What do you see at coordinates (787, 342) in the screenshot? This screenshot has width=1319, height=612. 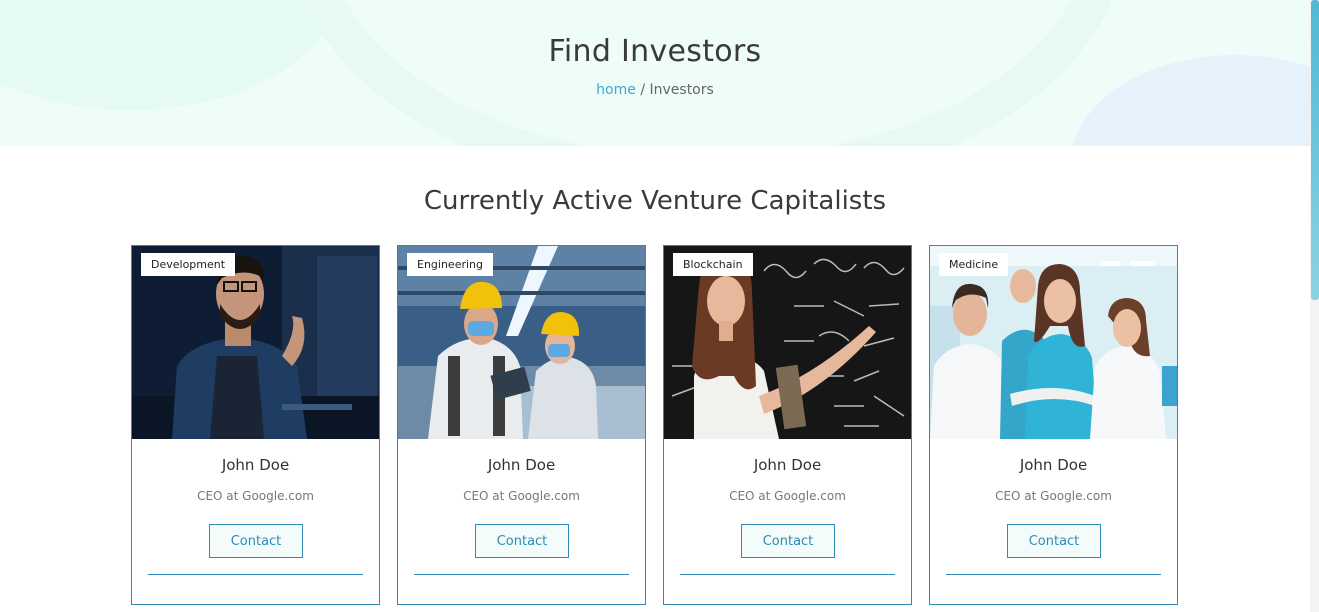 I see `investor-photo: Blockchain` at bounding box center [787, 342].